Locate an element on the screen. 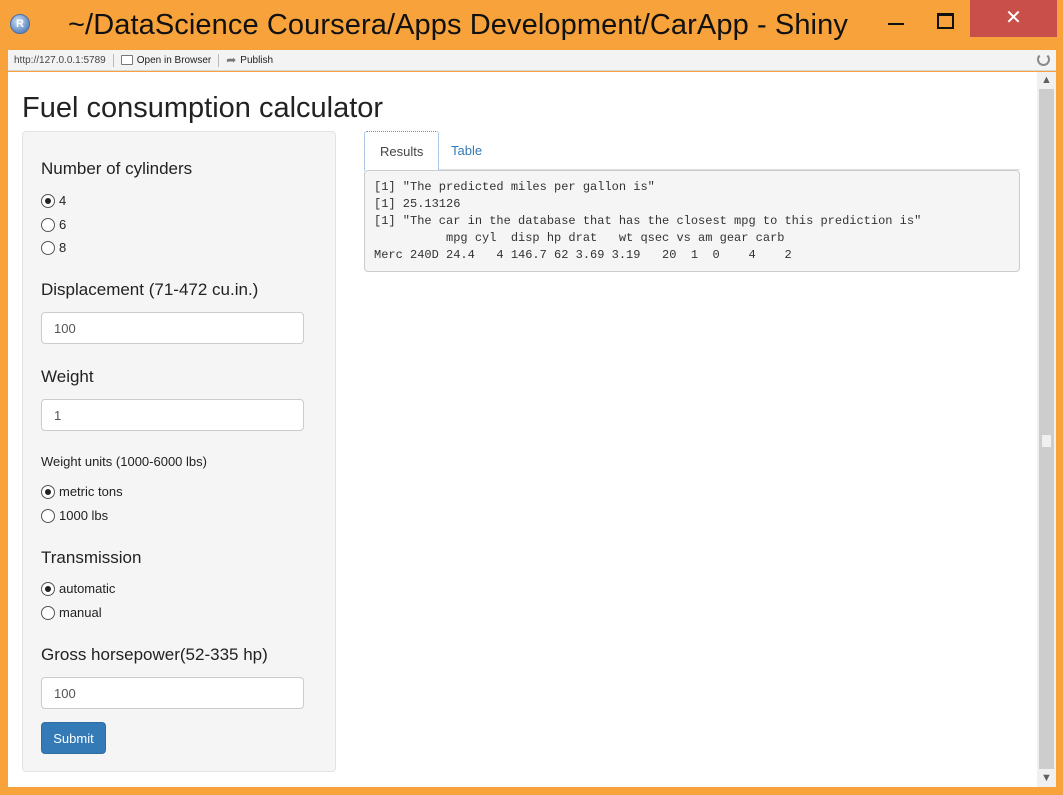  publish-button: ➦ Publish is located at coordinates (249, 60).